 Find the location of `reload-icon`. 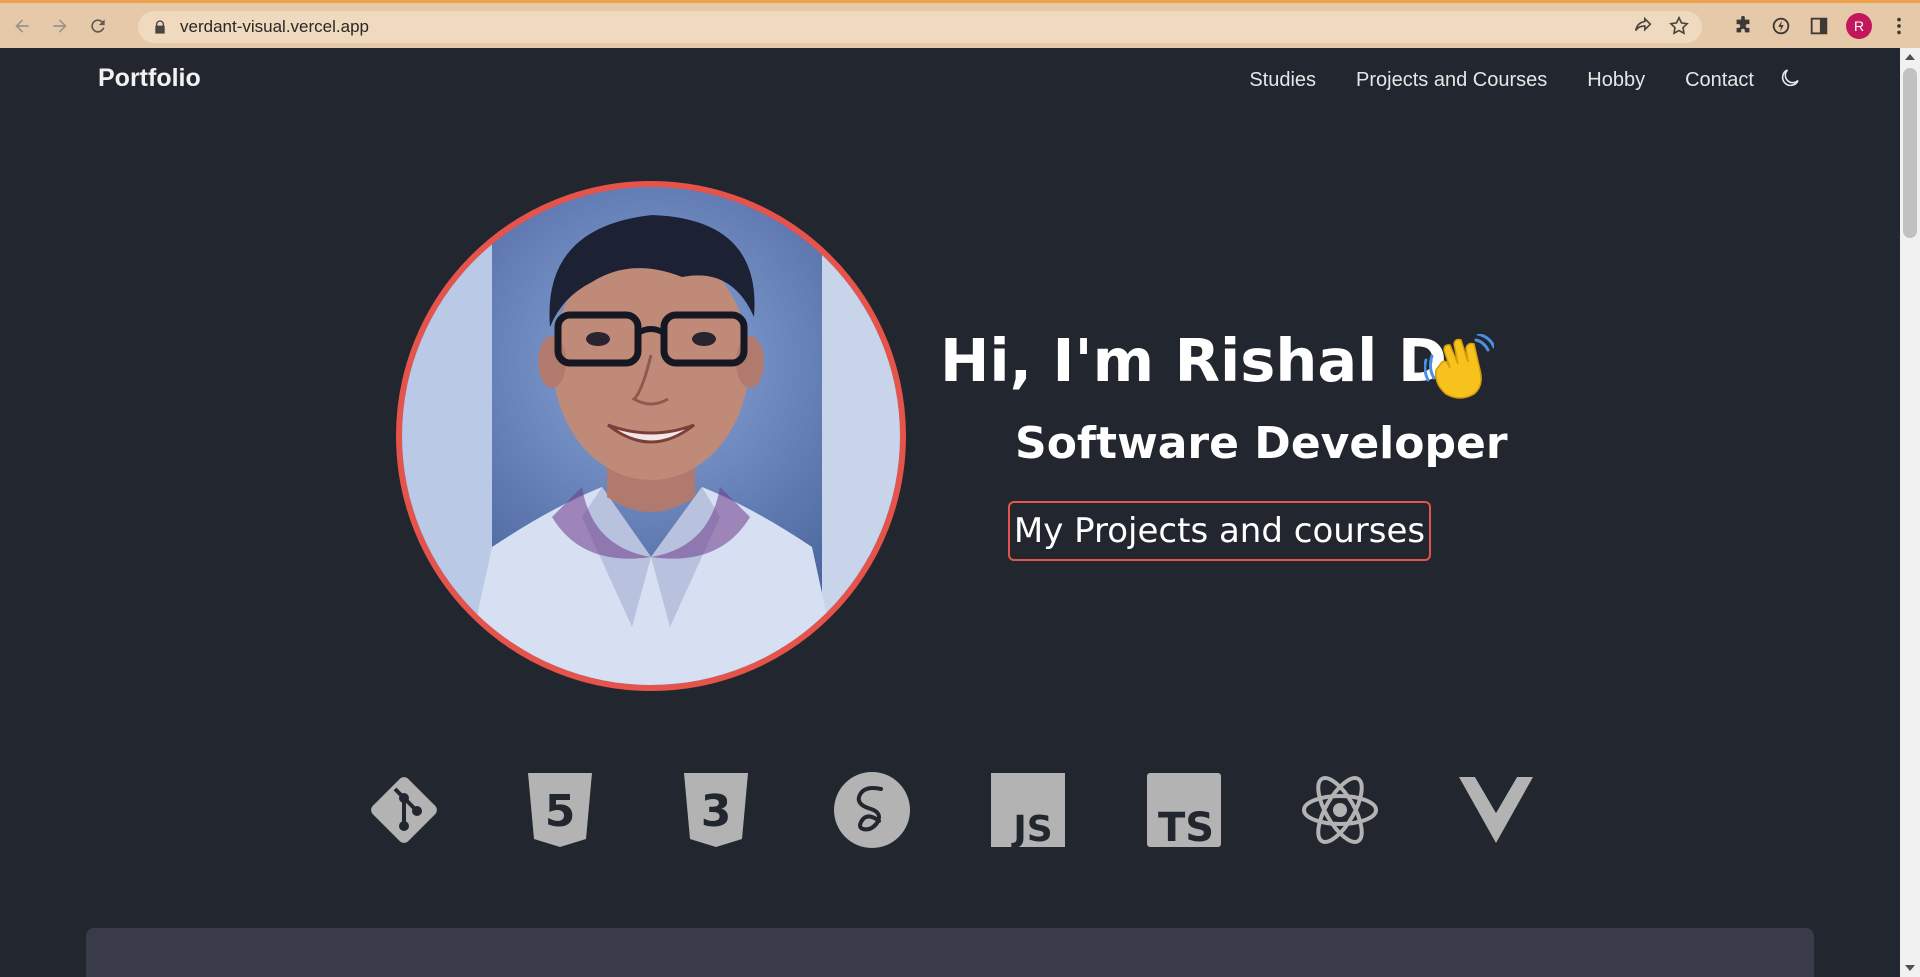

reload-icon is located at coordinates (98, 25).